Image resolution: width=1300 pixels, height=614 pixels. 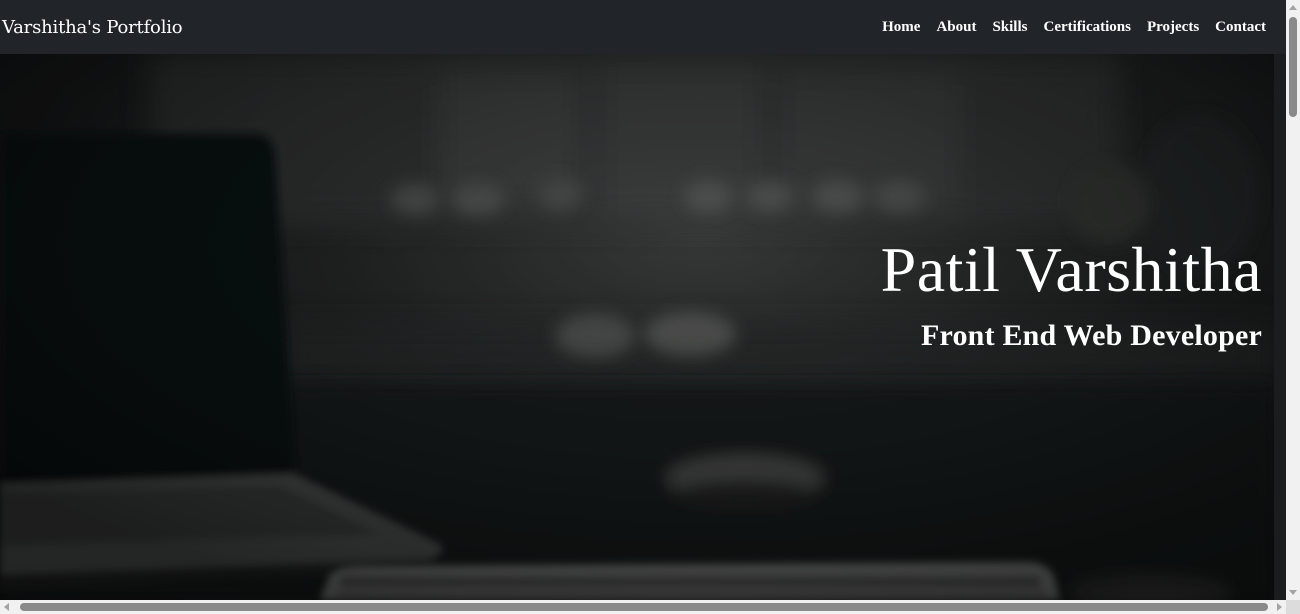 I want to click on horizontal-scrollbar, so click(x=643, y=607).